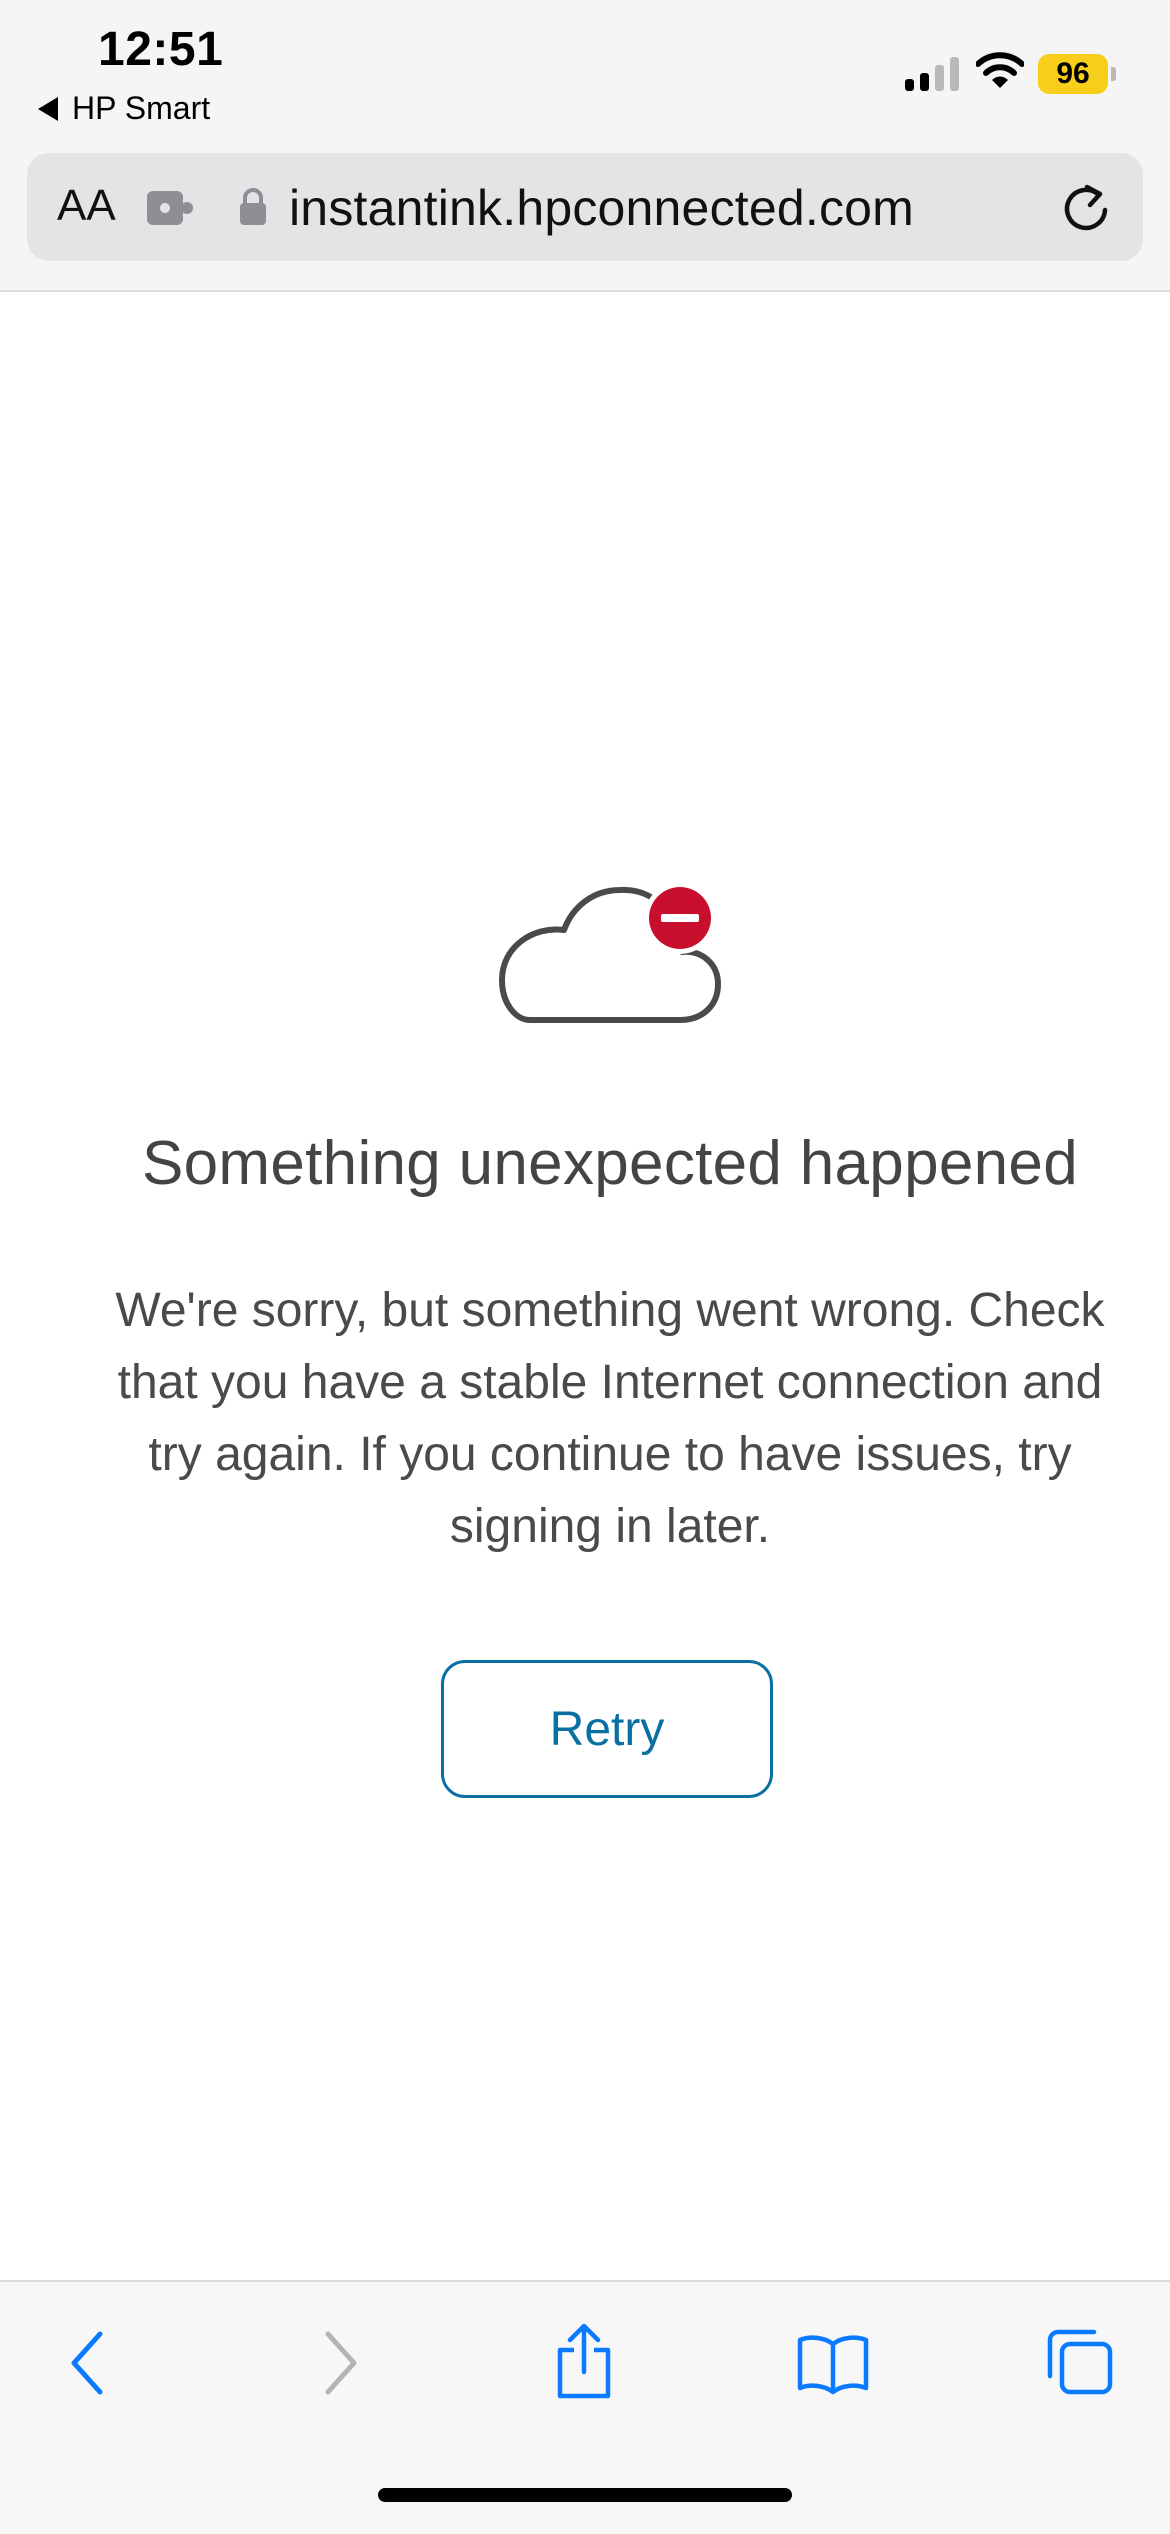  I want to click on address-bar: AA instantink.hpconnected.com, so click(585, 207).